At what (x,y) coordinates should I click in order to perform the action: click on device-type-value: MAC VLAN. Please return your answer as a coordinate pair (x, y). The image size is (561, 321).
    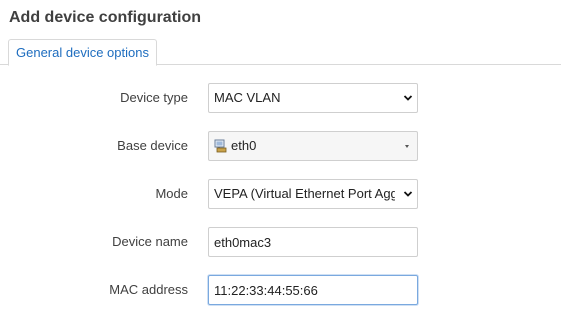
    Looking at the image, I should click on (247, 97).